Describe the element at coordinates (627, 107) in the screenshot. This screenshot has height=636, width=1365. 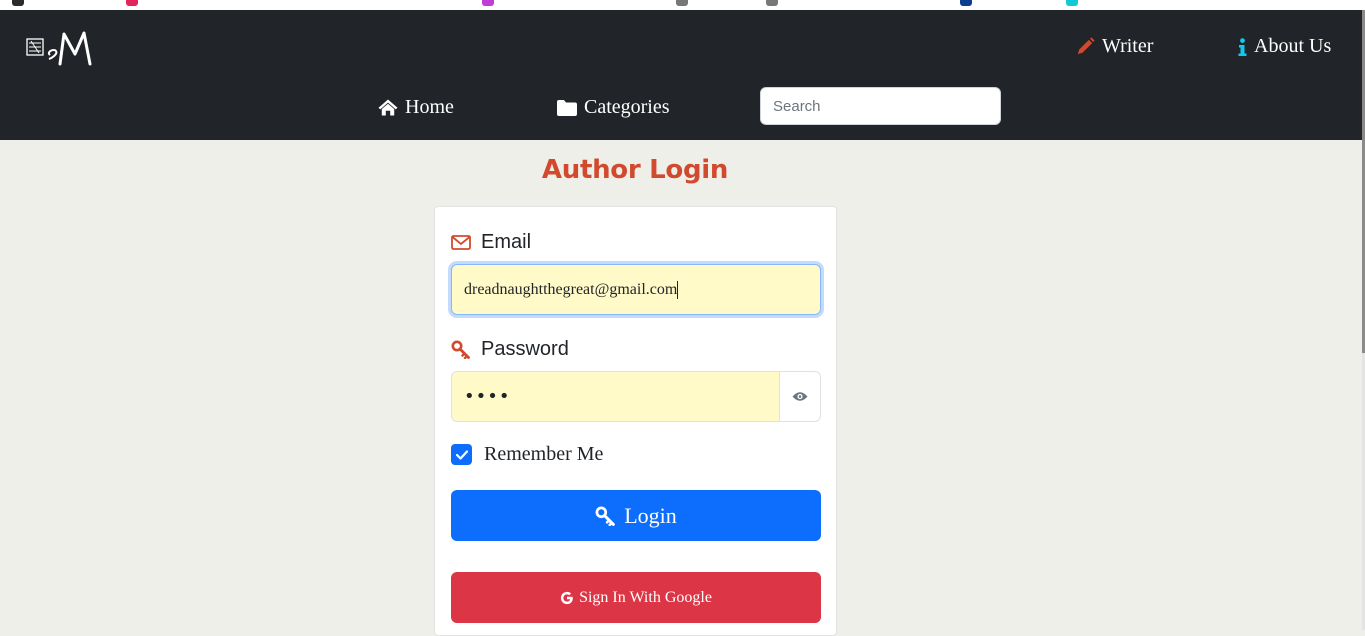
I see `nav-categories-label: Categories` at that location.